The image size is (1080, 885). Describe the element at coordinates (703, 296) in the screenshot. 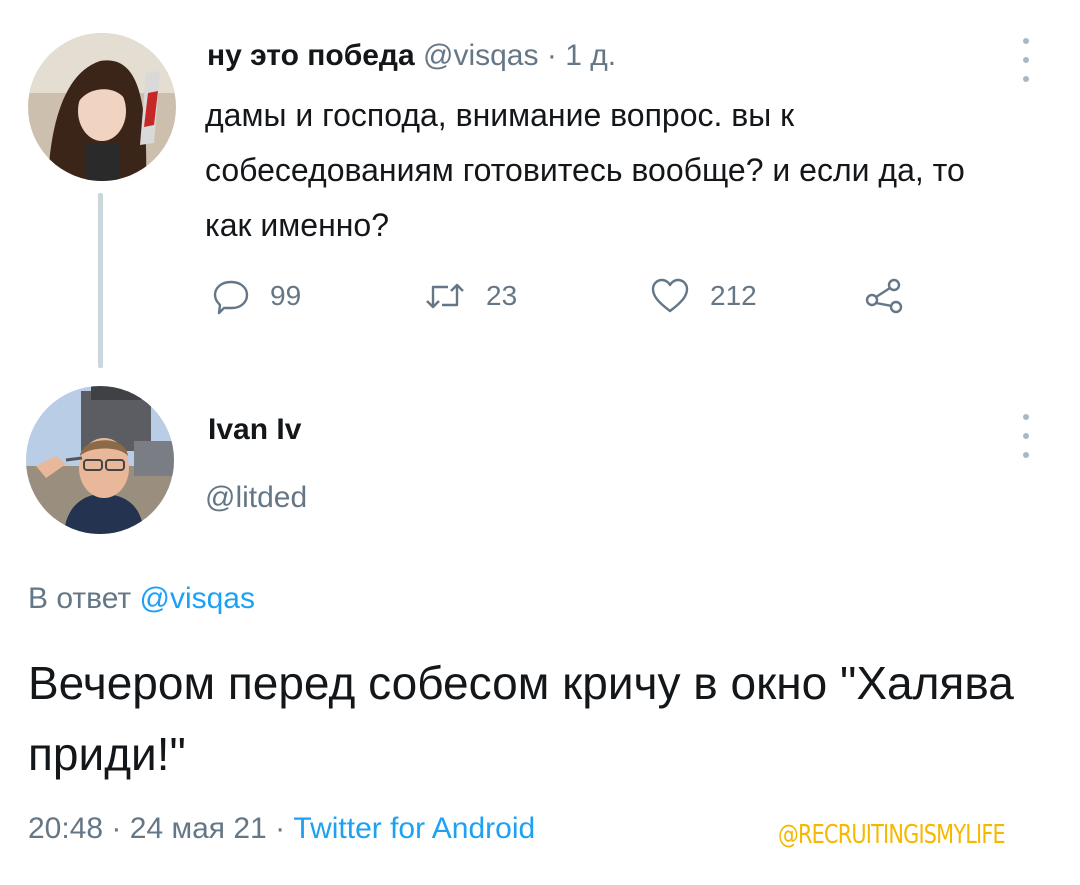

I see `like-button: 212` at that location.